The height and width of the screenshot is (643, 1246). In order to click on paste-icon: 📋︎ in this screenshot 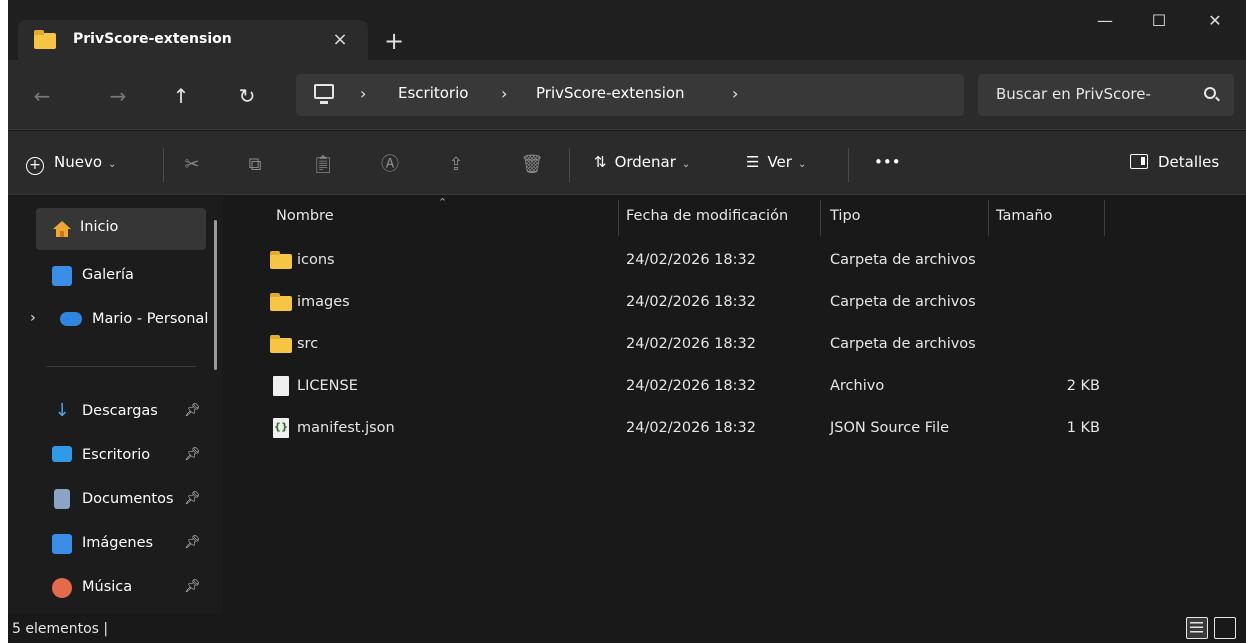, I will do `click(323, 165)`.